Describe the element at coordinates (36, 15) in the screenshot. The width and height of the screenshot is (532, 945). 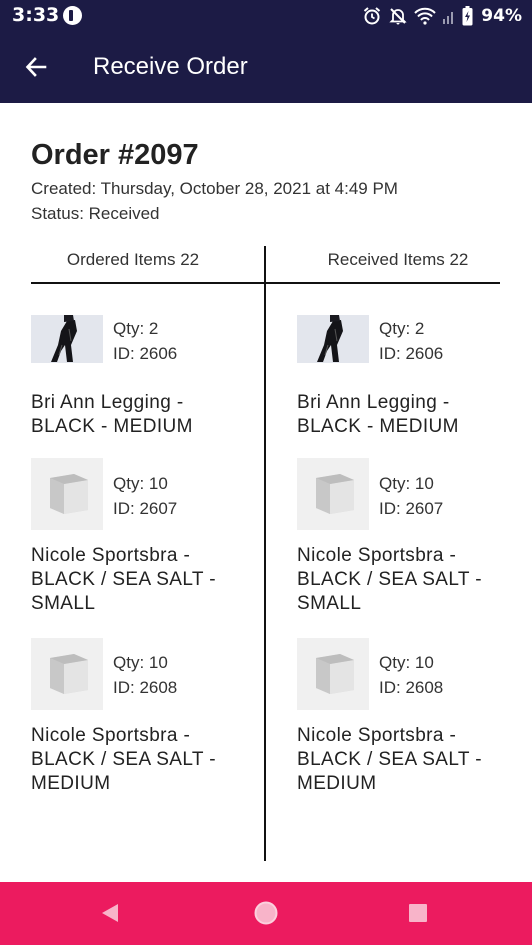
I see `status-time: 3:33` at that location.